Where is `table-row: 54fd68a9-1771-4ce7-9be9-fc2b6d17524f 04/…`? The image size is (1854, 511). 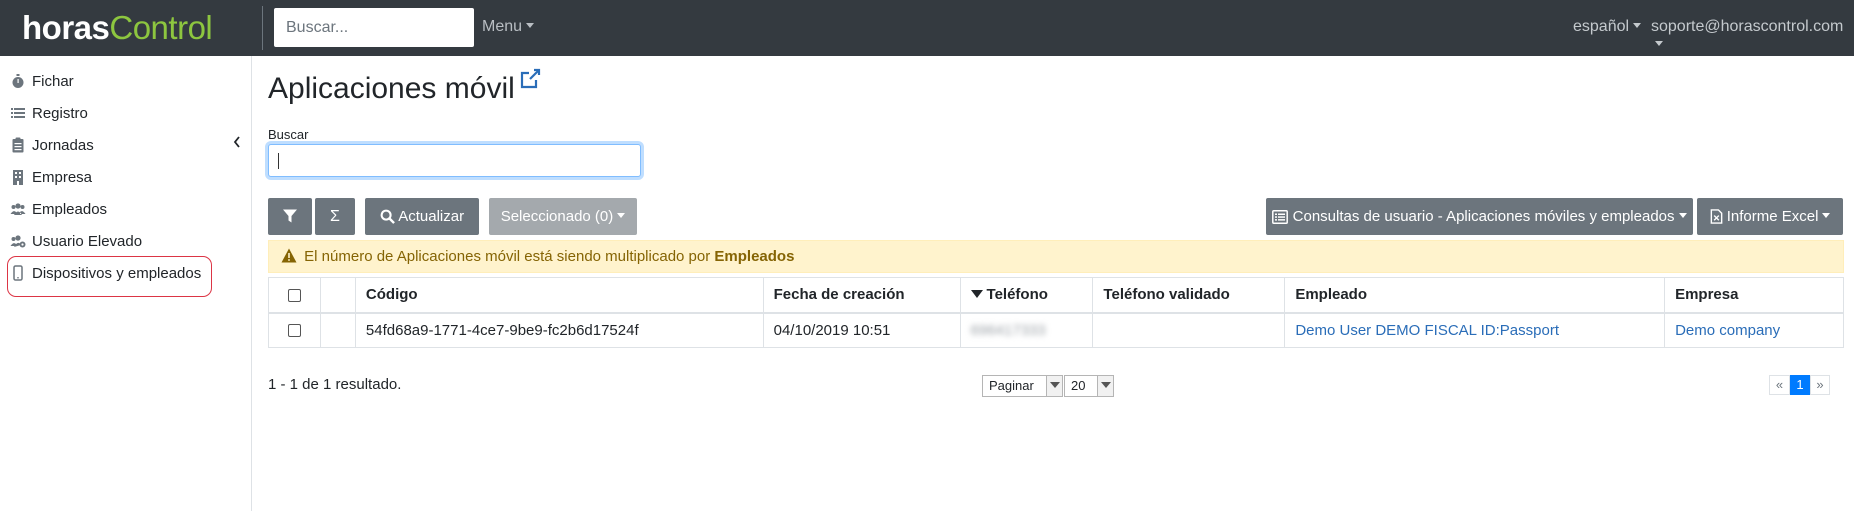 table-row: 54fd68a9-1771-4ce7-9be9-fc2b6d17524f 04/… is located at coordinates (1056, 330).